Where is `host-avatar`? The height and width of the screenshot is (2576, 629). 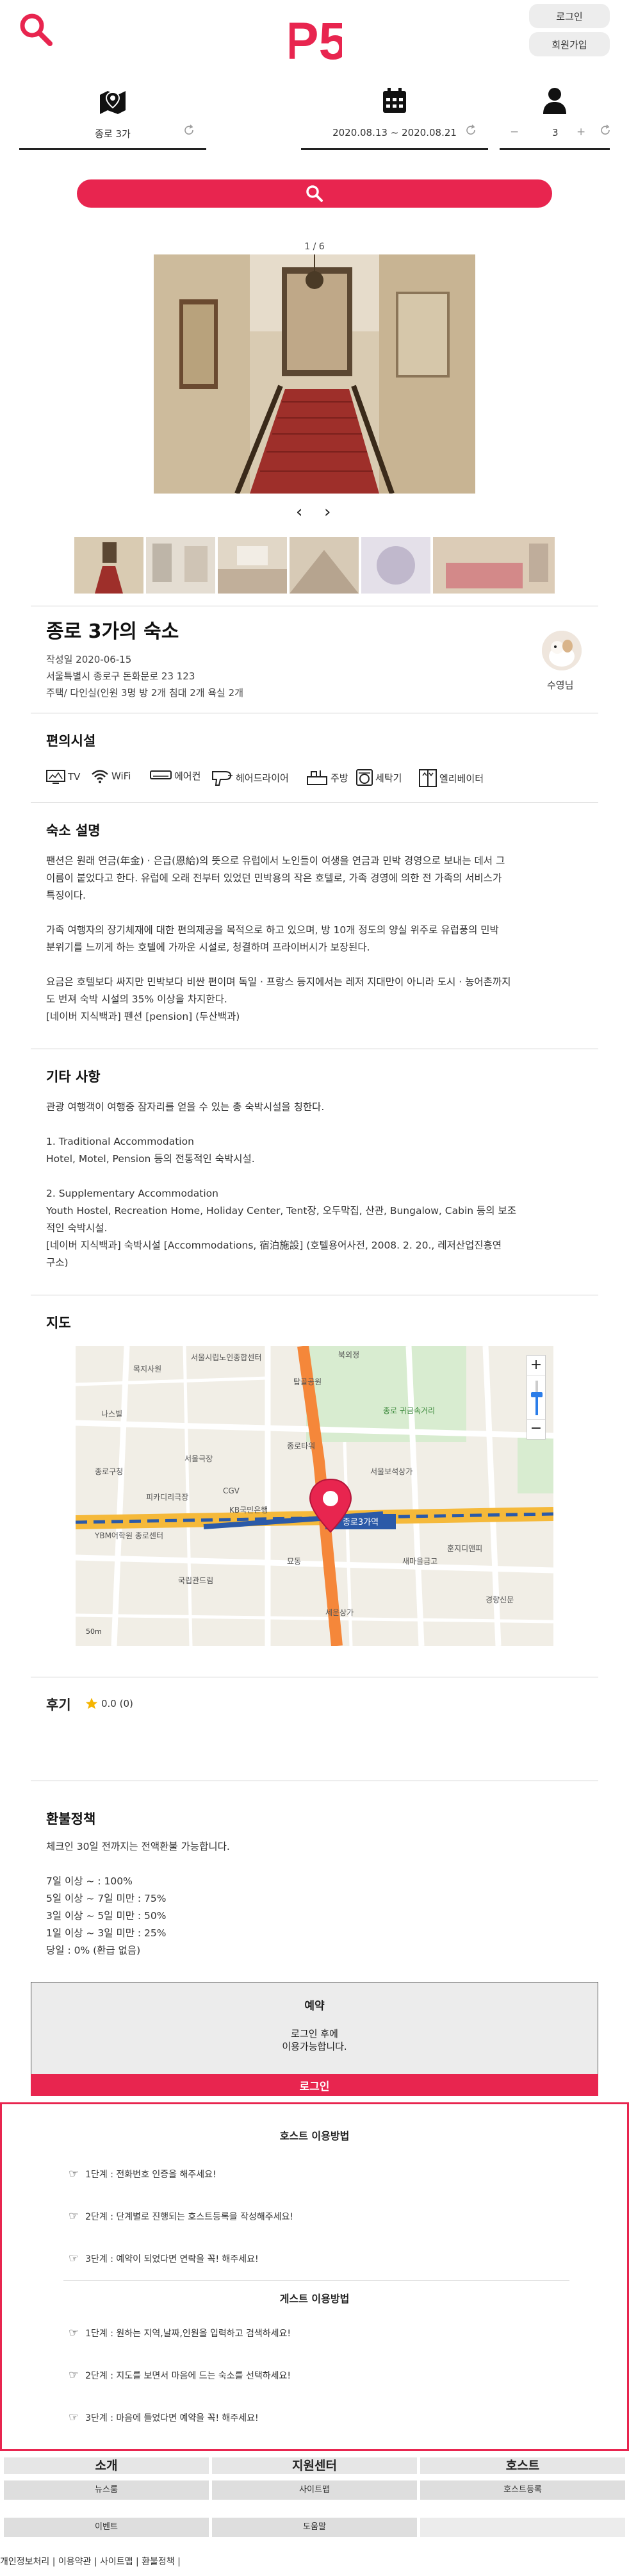
host-avatar is located at coordinates (562, 651).